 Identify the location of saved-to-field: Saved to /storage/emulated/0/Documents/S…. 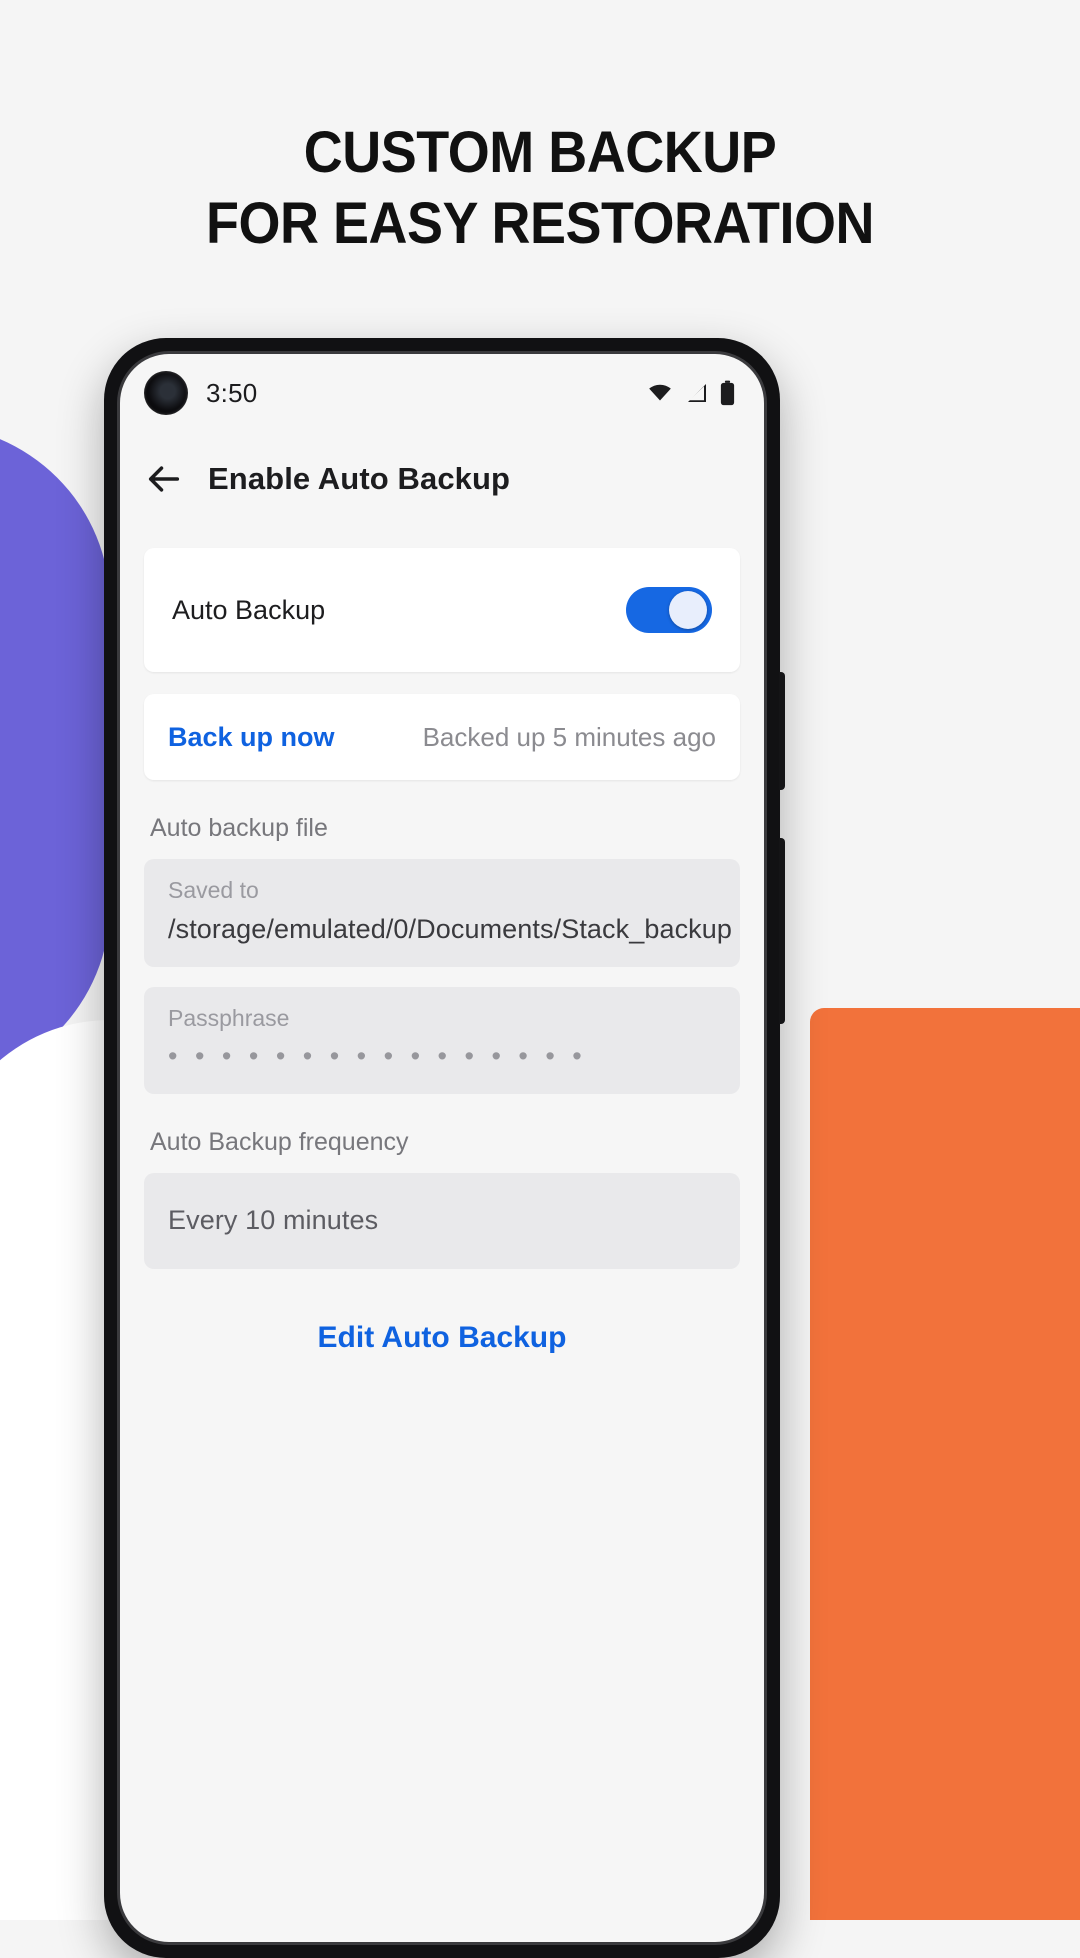
(442, 913).